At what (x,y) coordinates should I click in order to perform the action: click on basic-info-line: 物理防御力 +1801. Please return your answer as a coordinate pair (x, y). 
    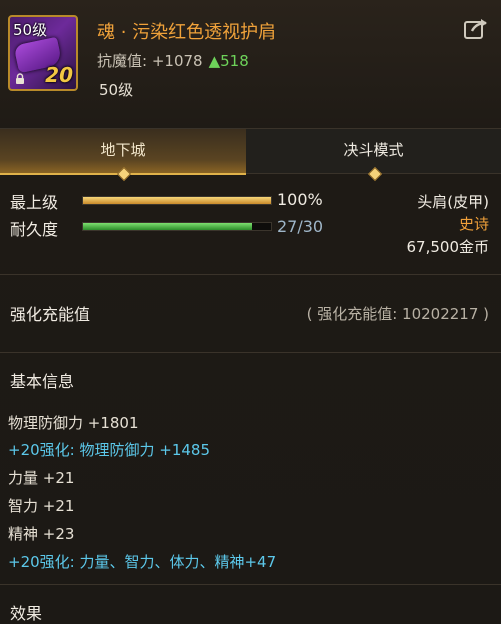
    Looking at the image, I should click on (73, 423).